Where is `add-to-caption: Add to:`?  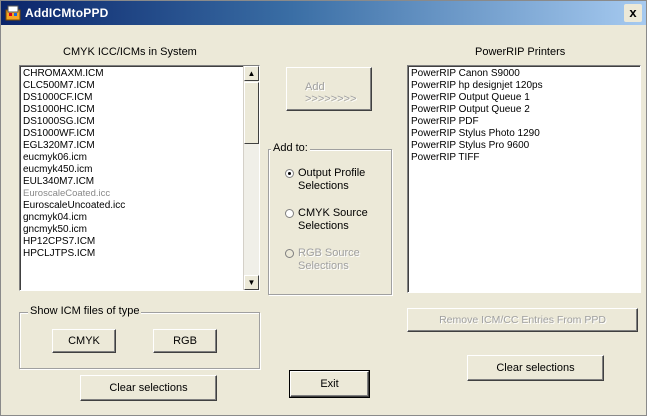
add-to-caption: Add to: is located at coordinates (290, 148).